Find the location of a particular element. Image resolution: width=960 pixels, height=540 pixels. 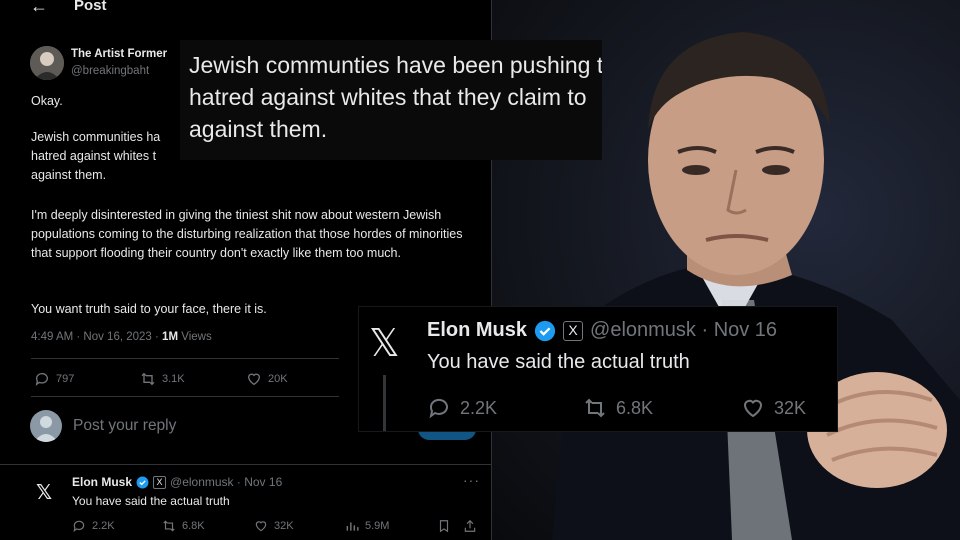

like-count: 20K is located at coordinates (278, 379).